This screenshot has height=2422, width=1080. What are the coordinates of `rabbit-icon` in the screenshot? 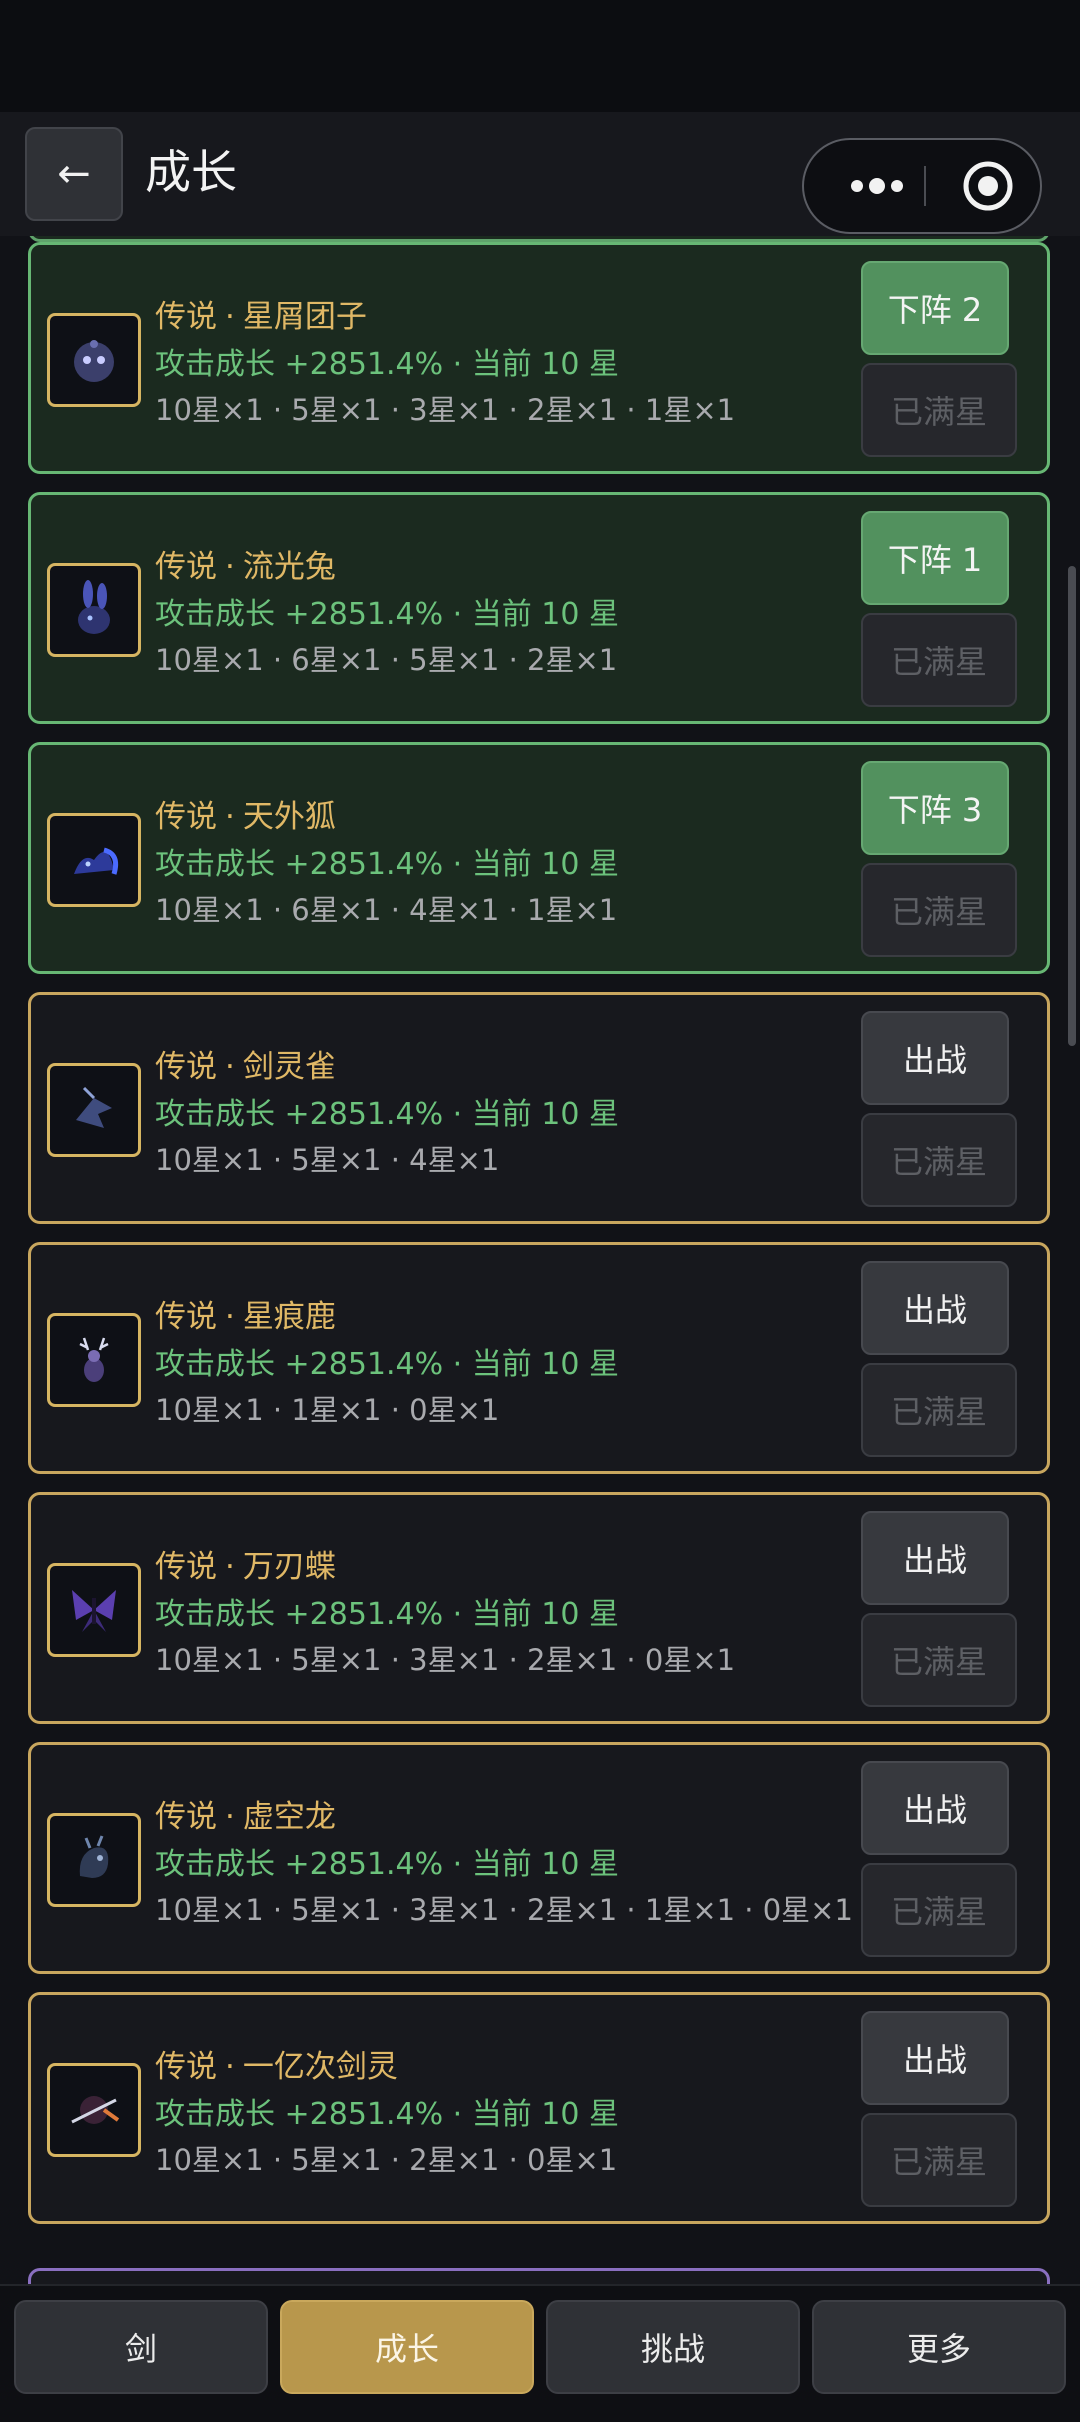 It's located at (94, 610).